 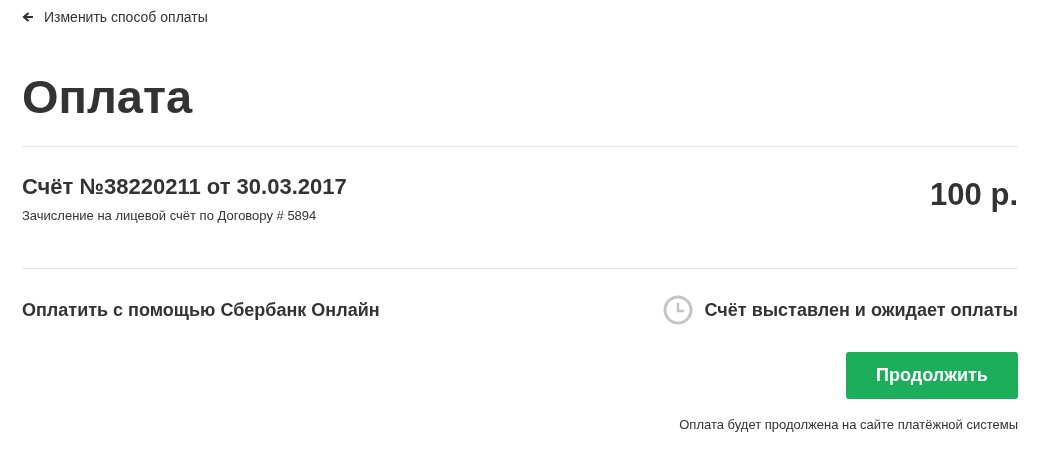 I want to click on payment-method: Оплатить с помощью Сбербанк Онлайн, so click(x=201, y=310).